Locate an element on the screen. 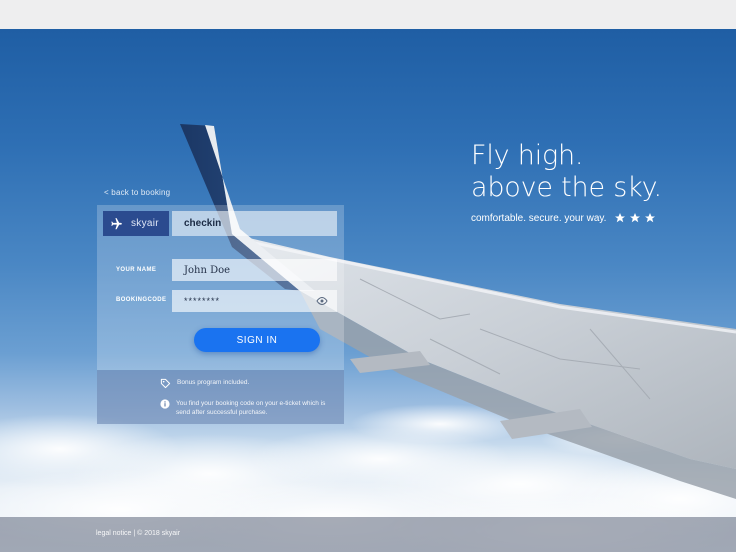  hero-line-1: Fly high. is located at coordinates (527, 155).